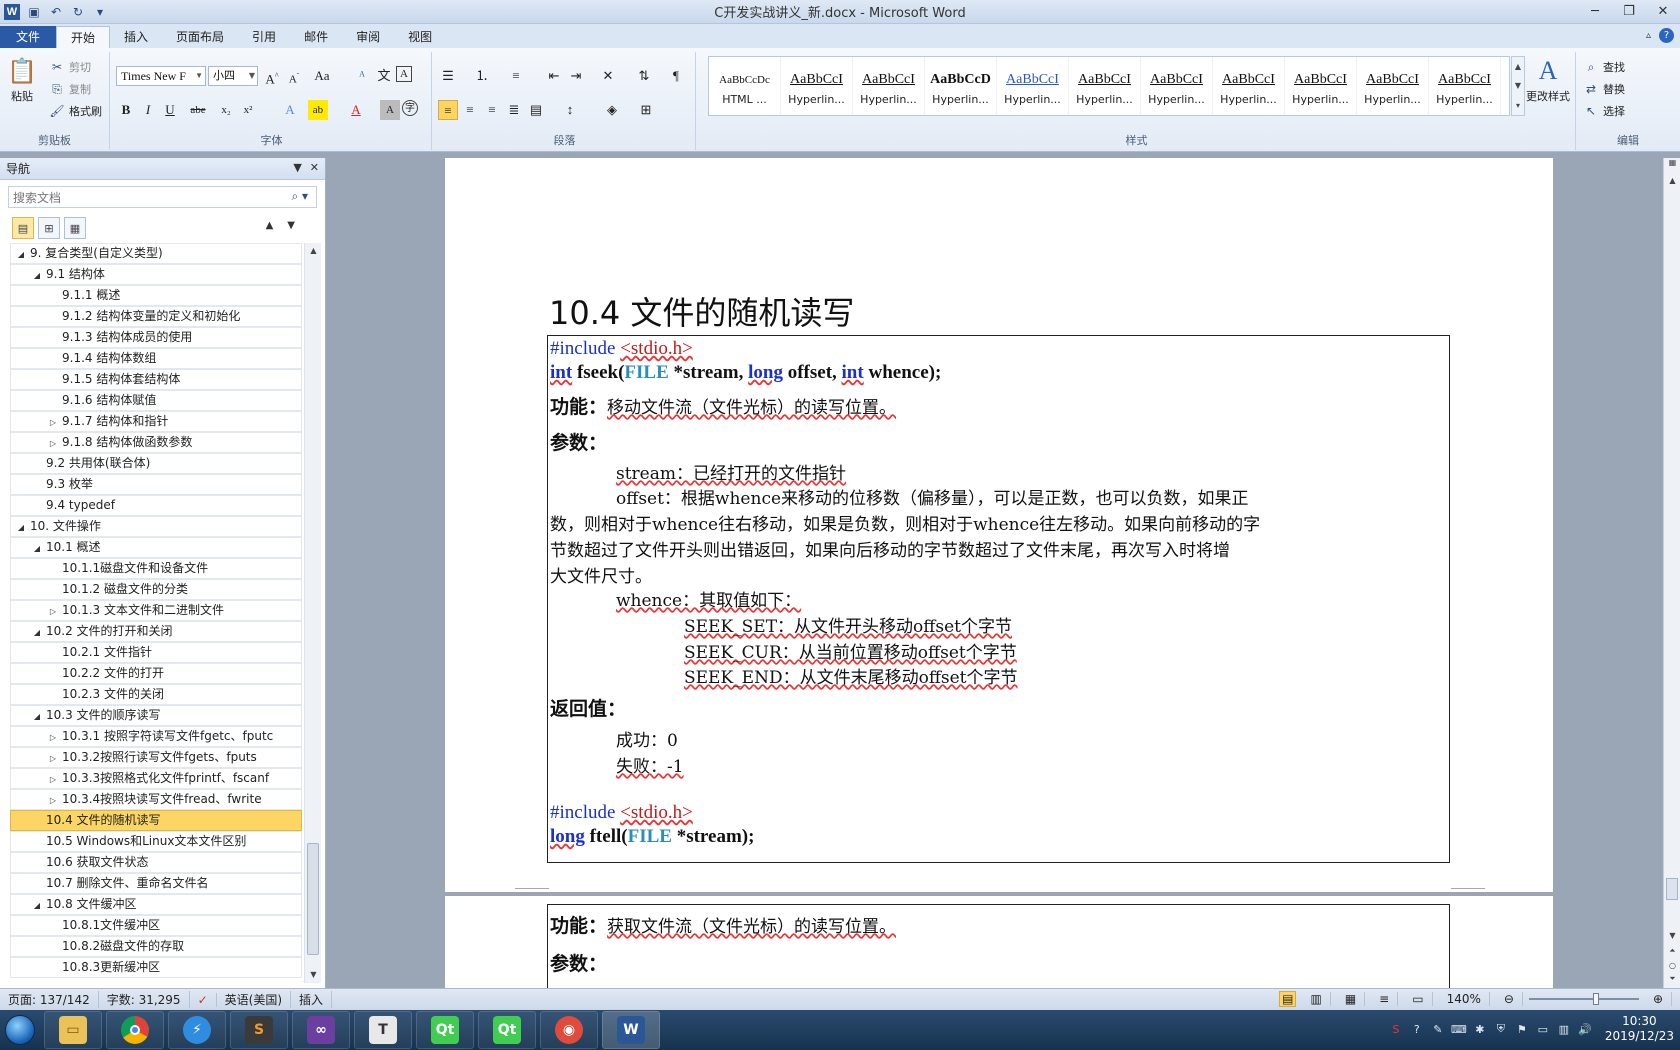 The image size is (1680, 1050). What do you see at coordinates (608, 76) in the screenshot?
I see `chinese-layout-icon: ✕` at bounding box center [608, 76].